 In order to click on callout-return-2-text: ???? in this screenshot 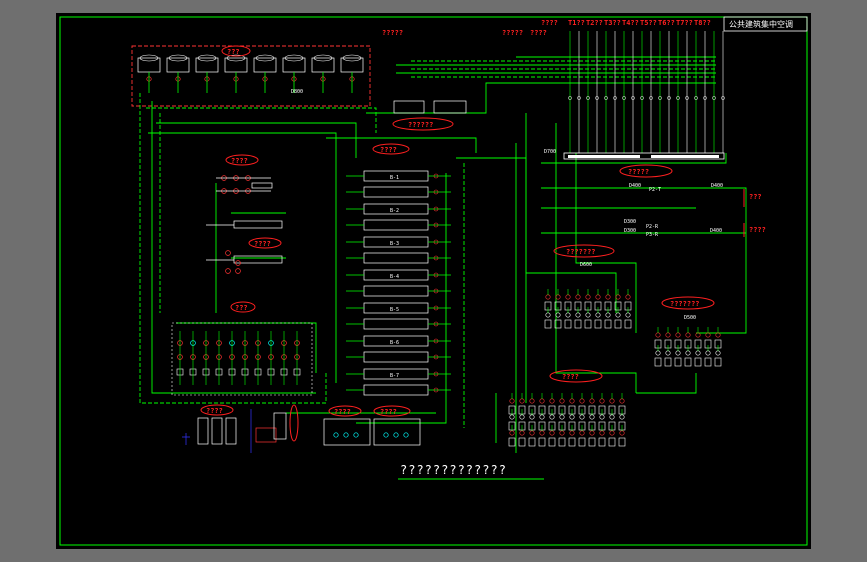, I will do `click(757, 230)`.